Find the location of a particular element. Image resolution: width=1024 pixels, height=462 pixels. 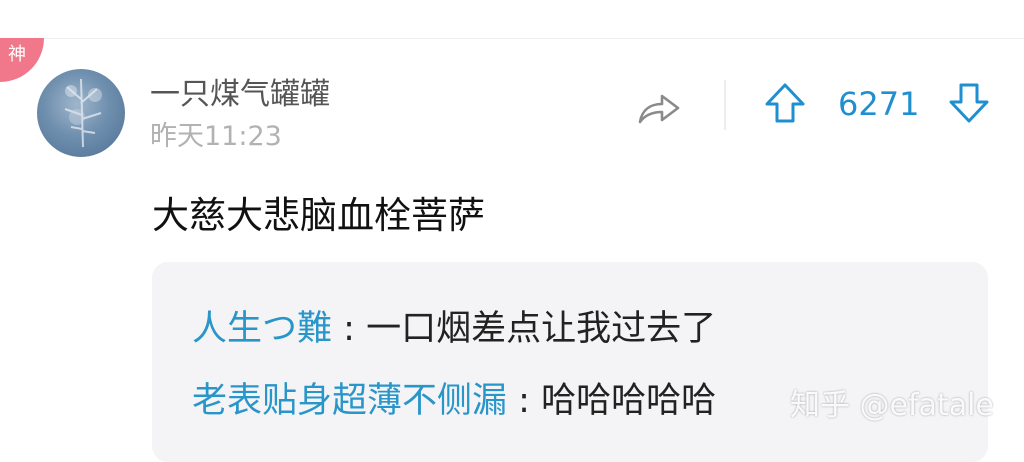

reply-author: 老表贴身超薄不侧漏 is located at coordinates (349, 401).